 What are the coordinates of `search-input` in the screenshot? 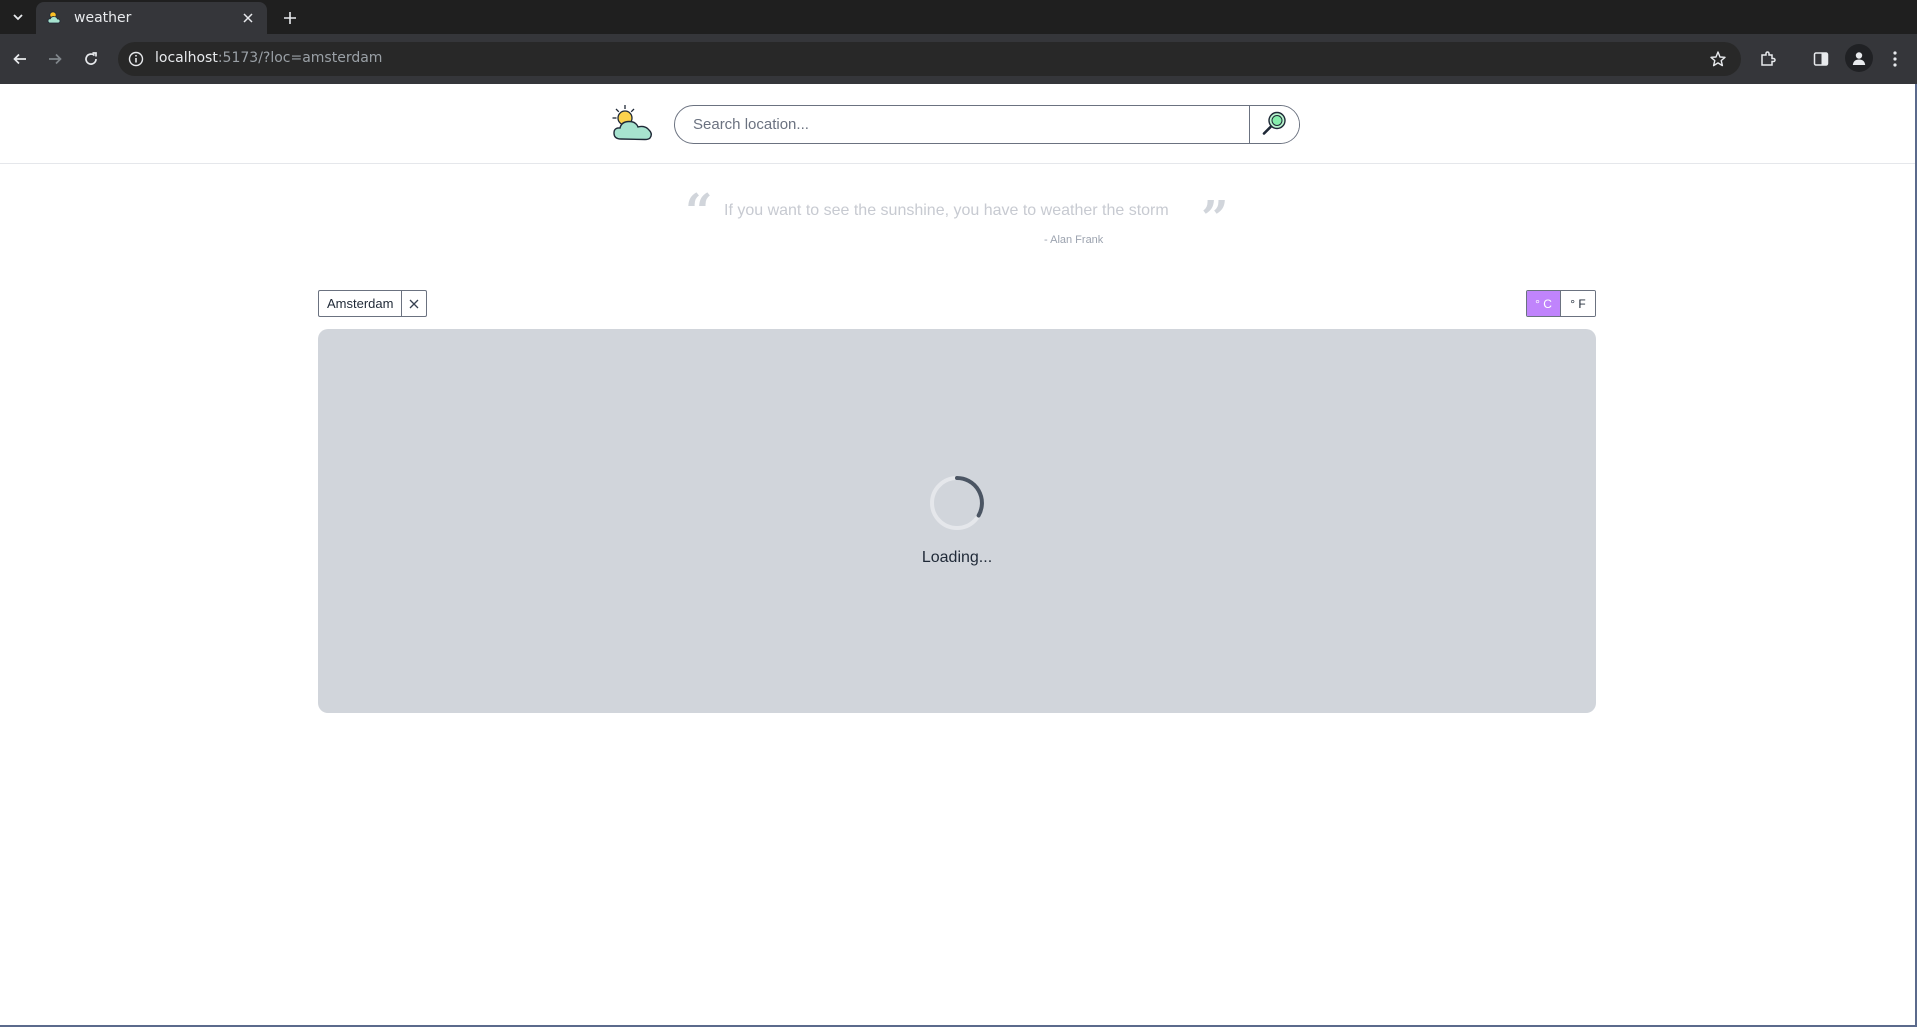 It's located at (962, 124).